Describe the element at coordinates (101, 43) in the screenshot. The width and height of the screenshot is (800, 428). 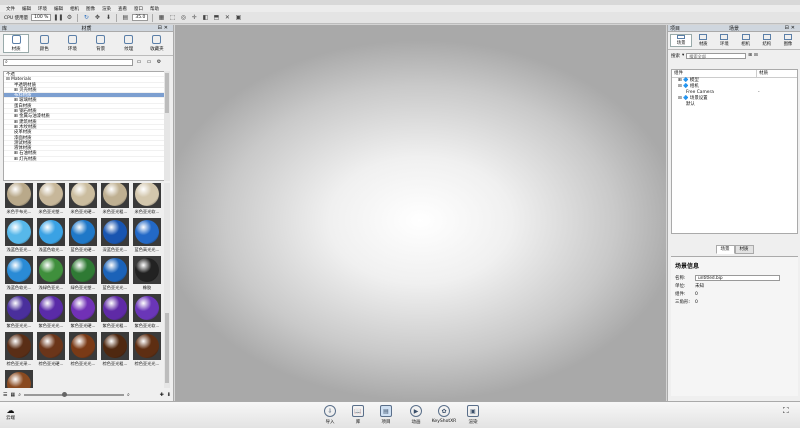
I see `tab-3: 背景` at that location.